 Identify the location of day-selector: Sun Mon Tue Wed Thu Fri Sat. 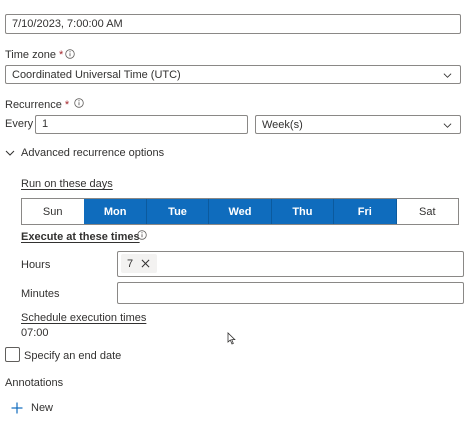
(240, 211).